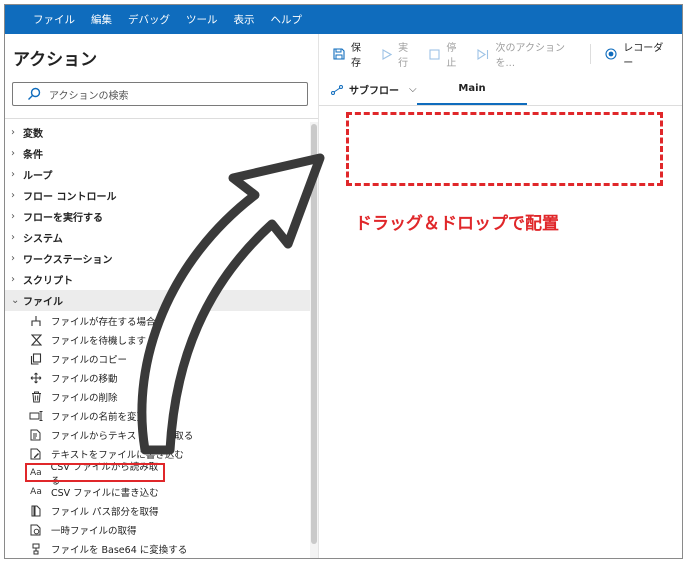 The width and height of the screenshot is (687, 563). I want to click on play-icon, so click(387, 54).